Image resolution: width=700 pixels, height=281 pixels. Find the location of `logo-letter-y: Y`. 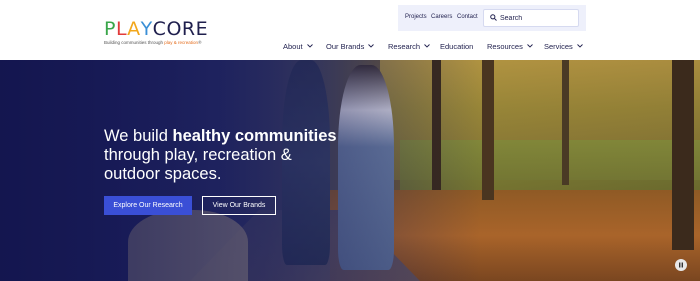

logo-letter-y: Y is located at coordinates (146, 29).